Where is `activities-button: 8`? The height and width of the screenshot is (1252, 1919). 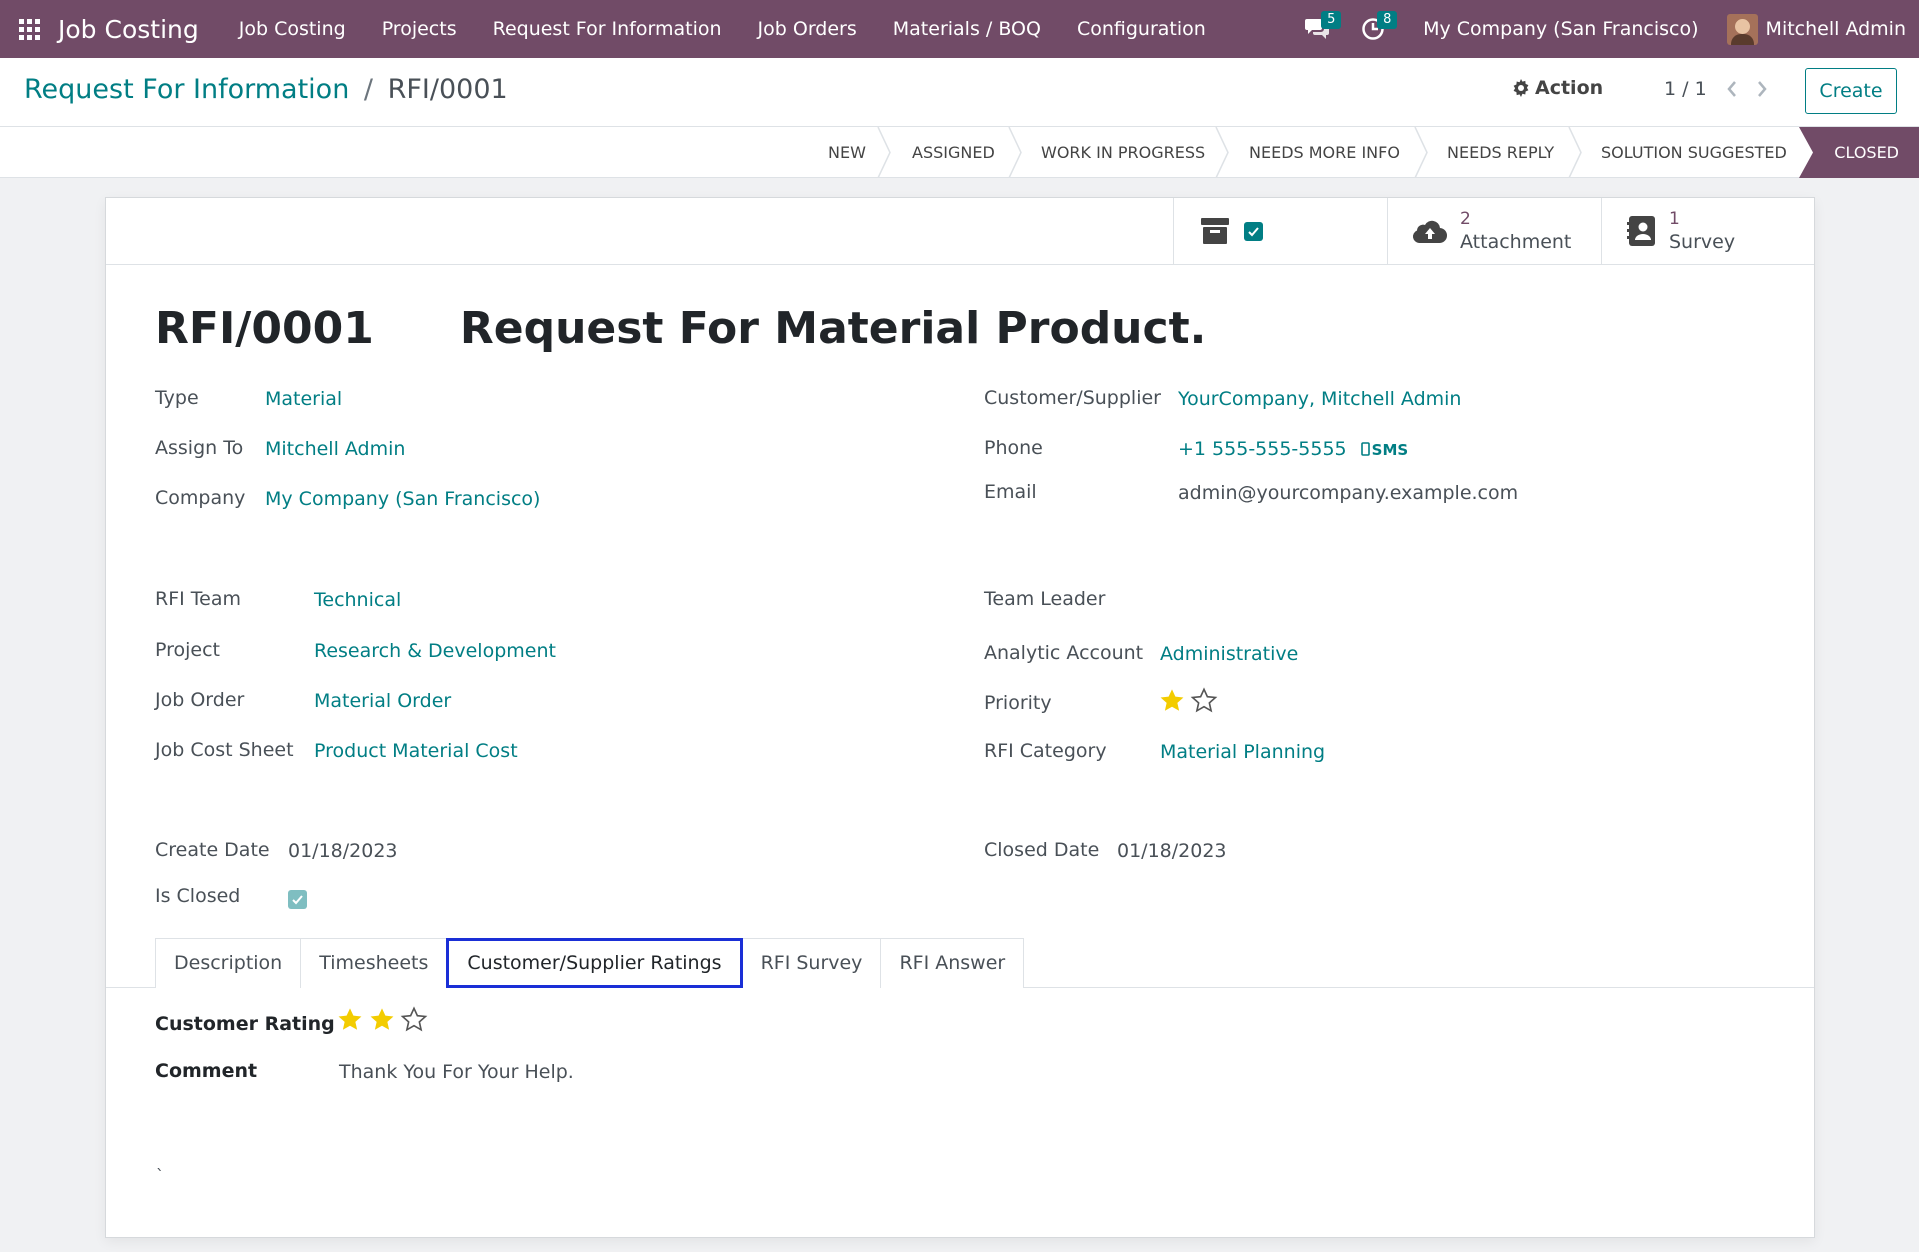 activities-button: 8 is located at coordinates (1373, 29).